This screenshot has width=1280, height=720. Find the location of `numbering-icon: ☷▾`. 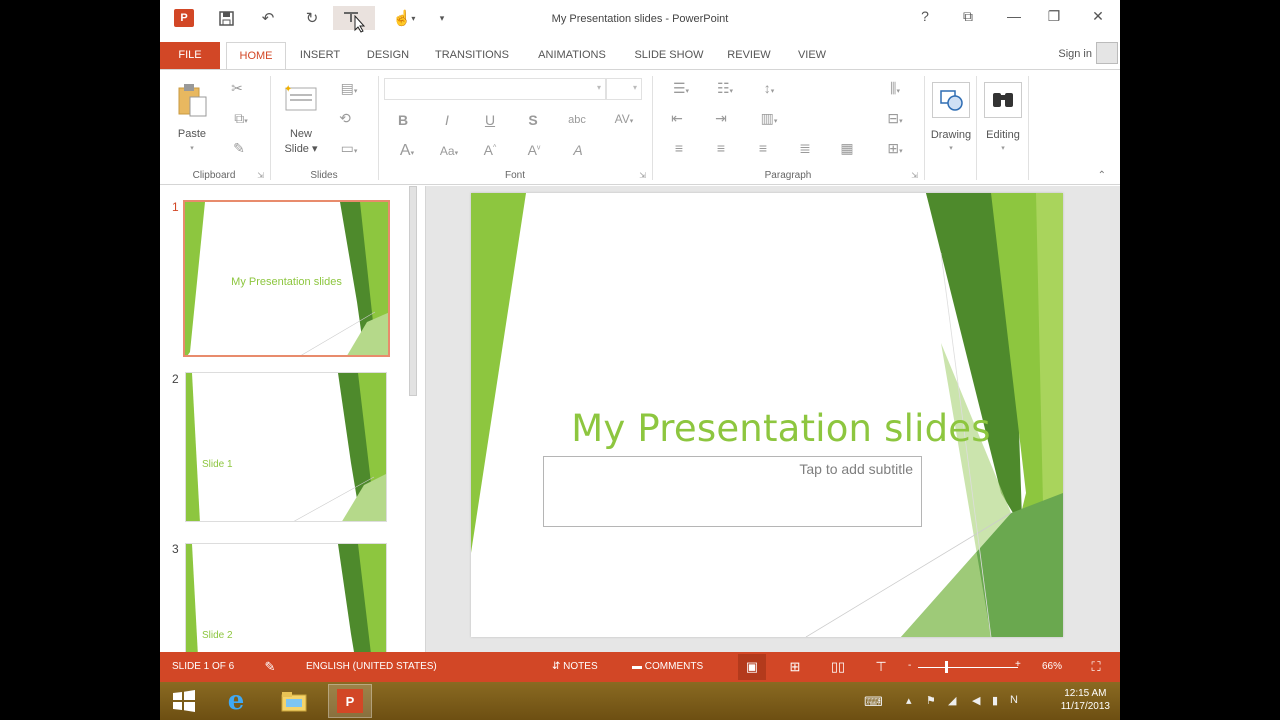

numbering-icon: ☷▾ is located at coordinates (725, 88).